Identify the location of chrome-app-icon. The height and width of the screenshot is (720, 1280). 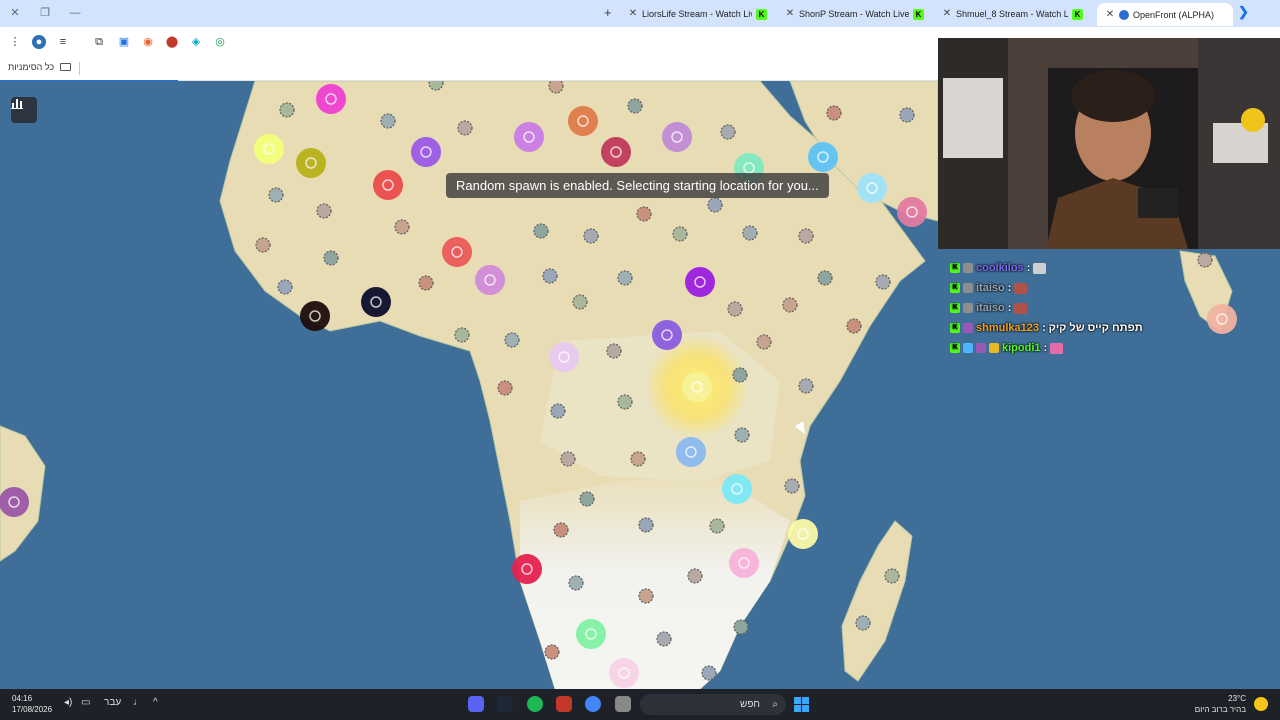
(593, 704).